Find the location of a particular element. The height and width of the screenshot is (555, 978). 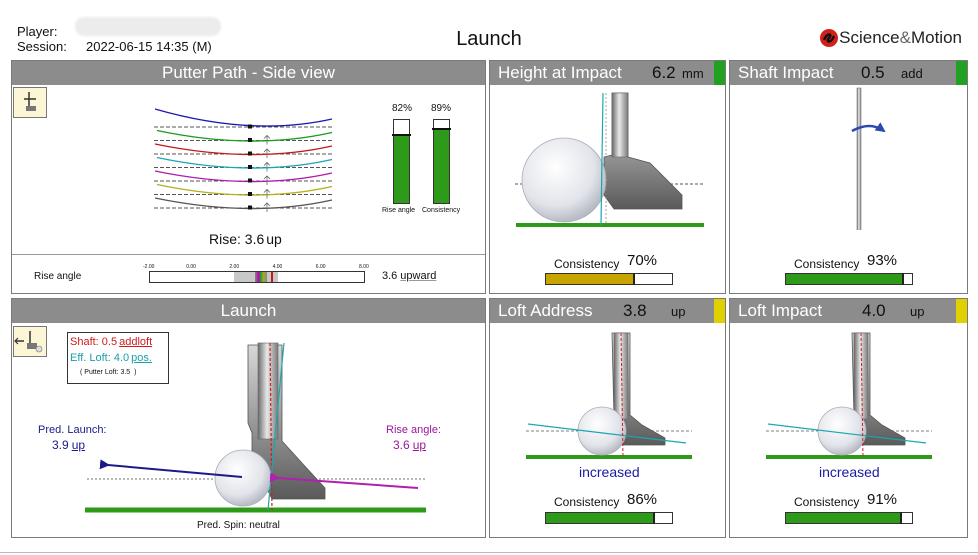

loft-impact-consistency-label: Consistency is located at coordinates (827, 502).